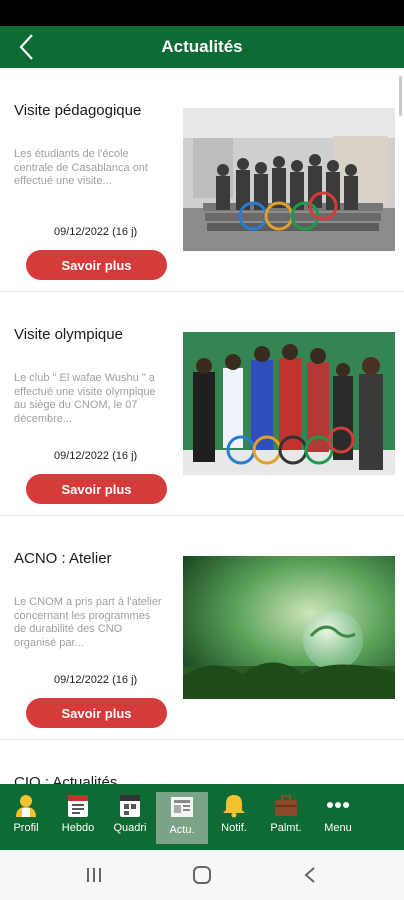  I want to click on page-title: Actualités, so click(202, 46).